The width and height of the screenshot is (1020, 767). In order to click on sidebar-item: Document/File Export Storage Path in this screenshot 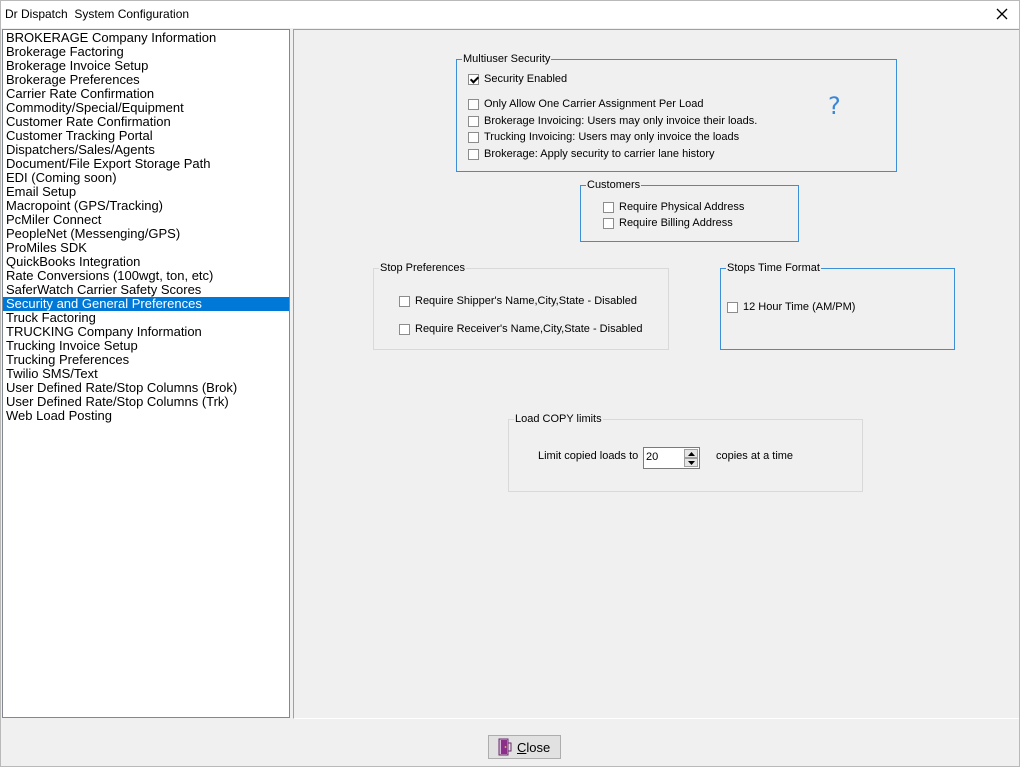, I will do `click(146, 164)`.